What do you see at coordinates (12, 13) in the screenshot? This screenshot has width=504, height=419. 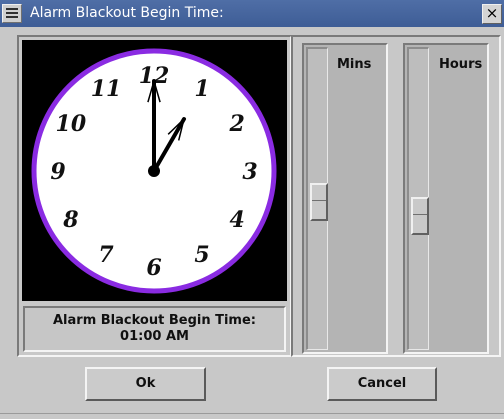 I see `window-menu-icon` at bounding box center [12, 13].